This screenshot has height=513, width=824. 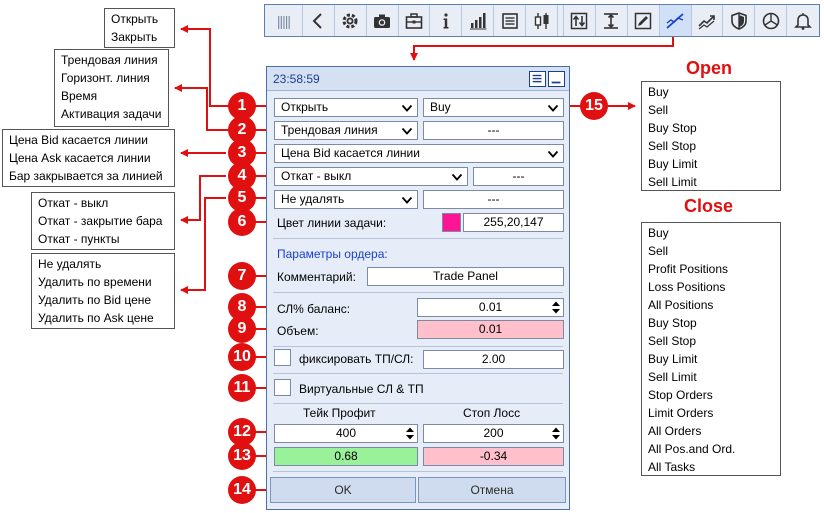 I want to click on info-icon, so click(x=446, y=20).